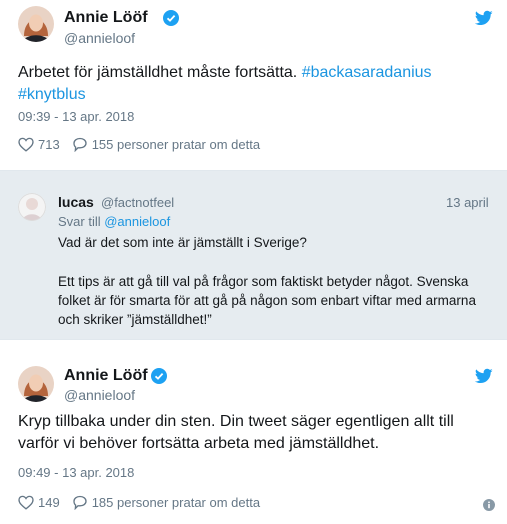 The height and width of the screenshot is (524, 507). I want to click on like-count: 149, so click(49, 502).